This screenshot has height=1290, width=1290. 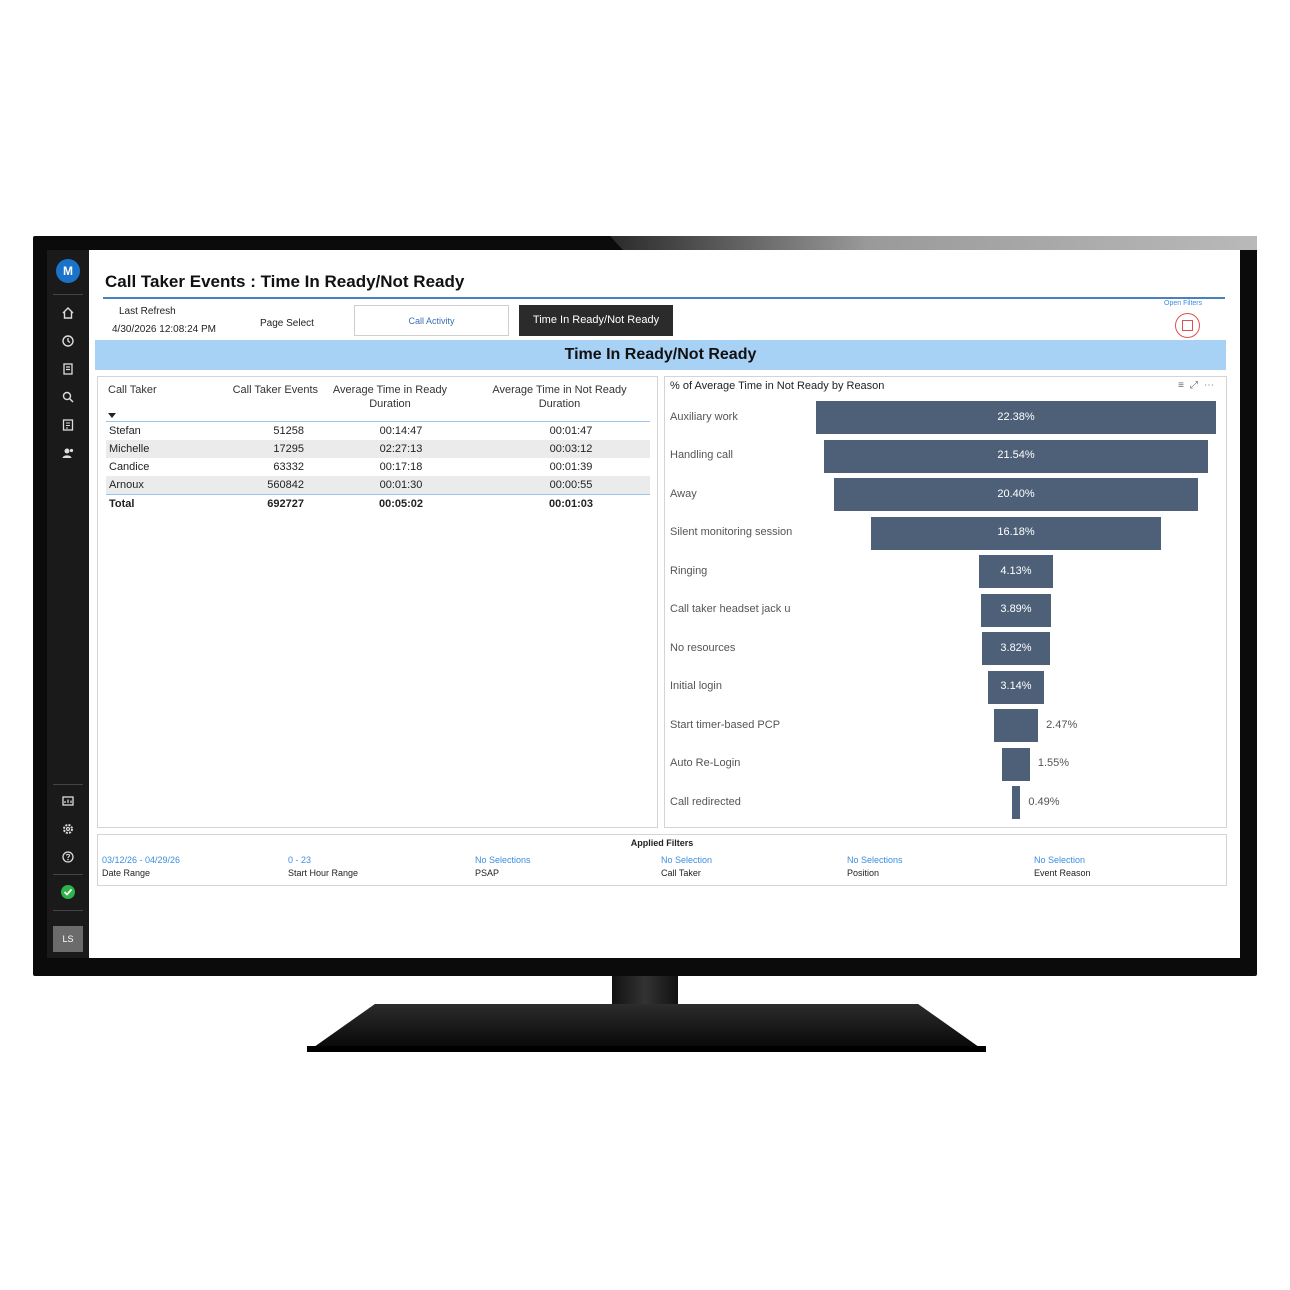 I want to click on focus-mode-icon: ⤢, so click(x=1197, y=385).